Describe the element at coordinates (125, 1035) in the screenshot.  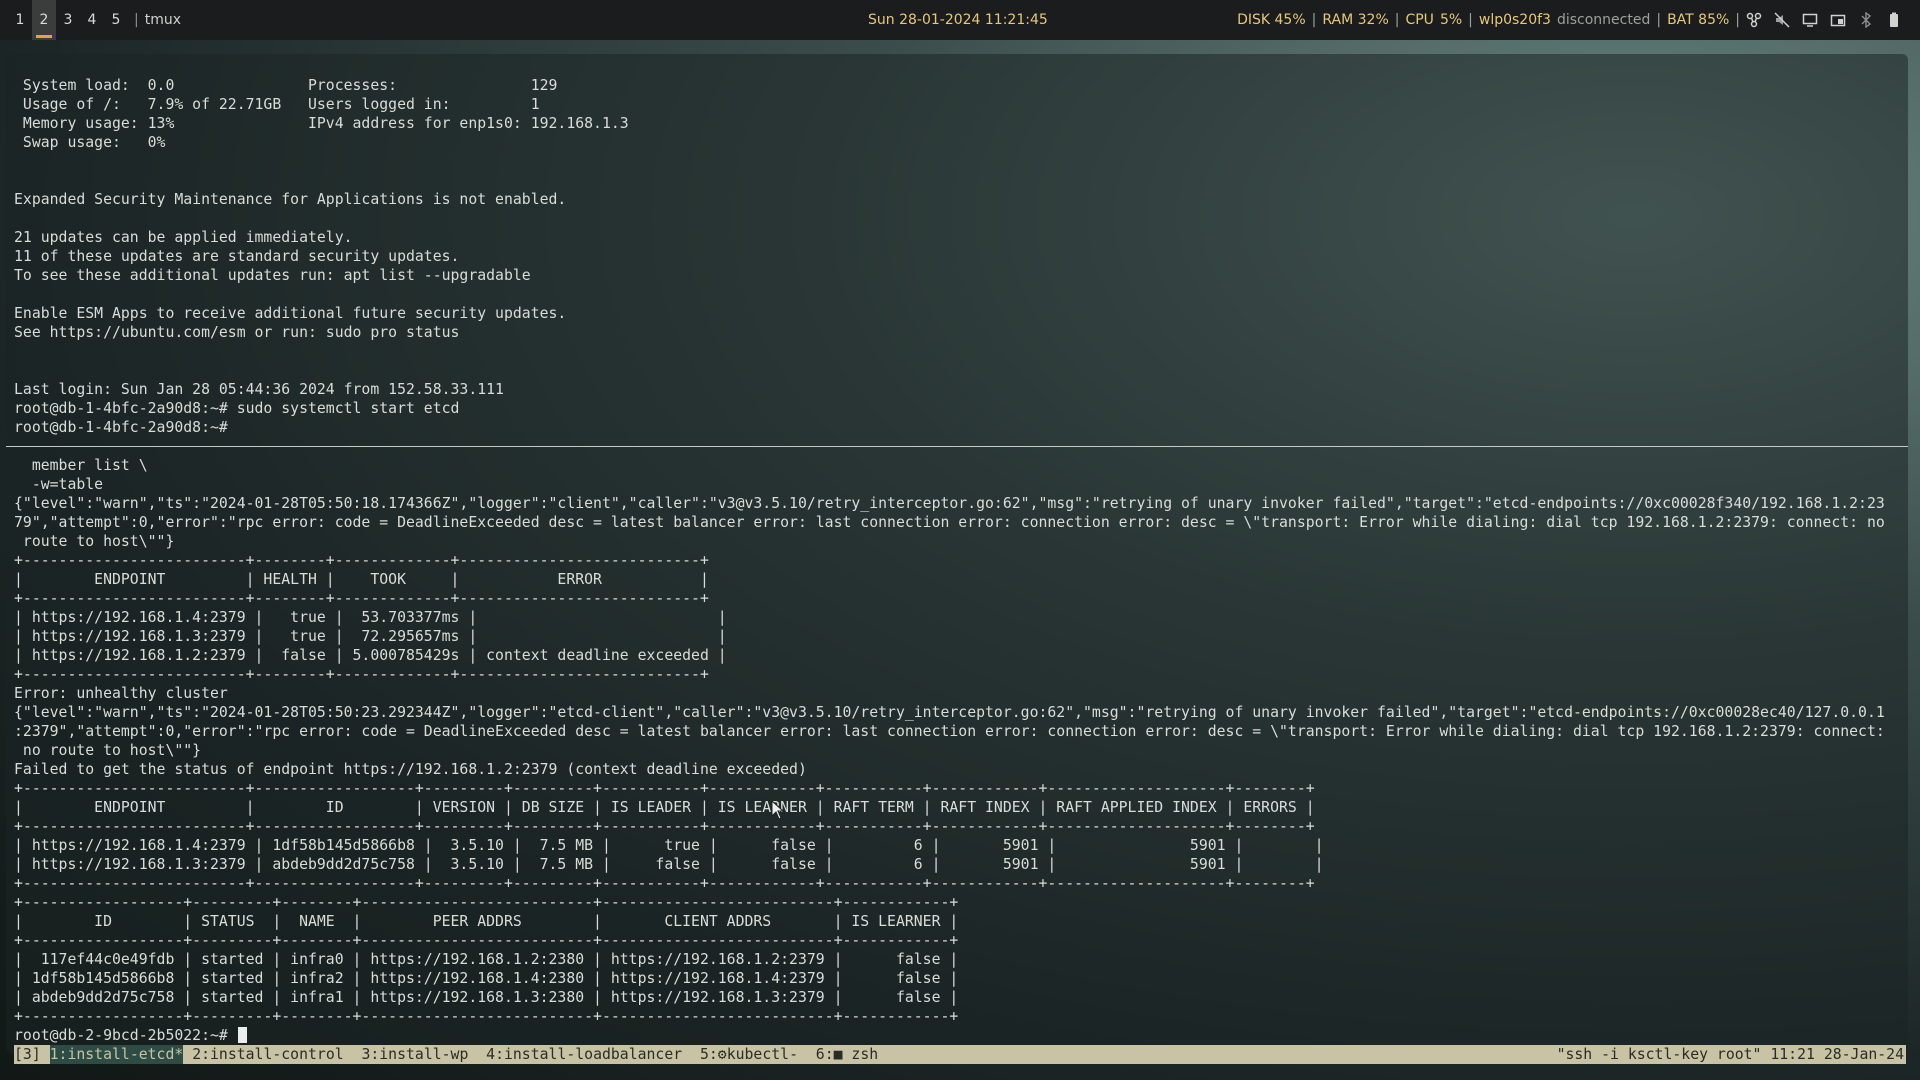
I see `shell-prompt: root@db-2-9bcd-2b5022:~#` at that location.